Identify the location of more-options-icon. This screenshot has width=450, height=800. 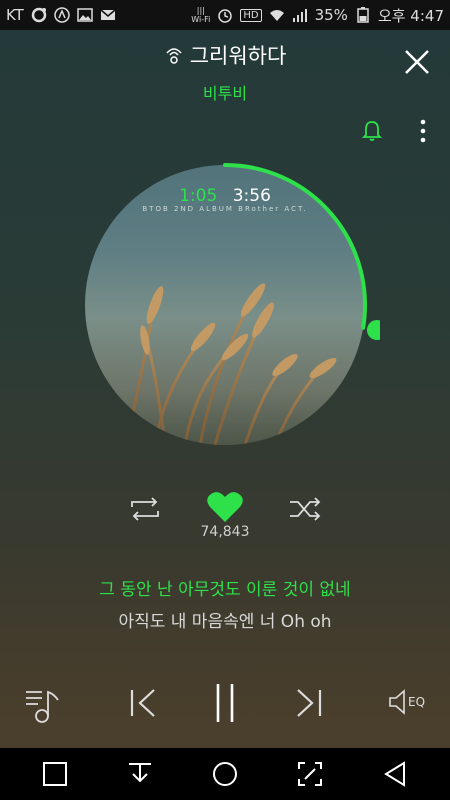
(423, 131).